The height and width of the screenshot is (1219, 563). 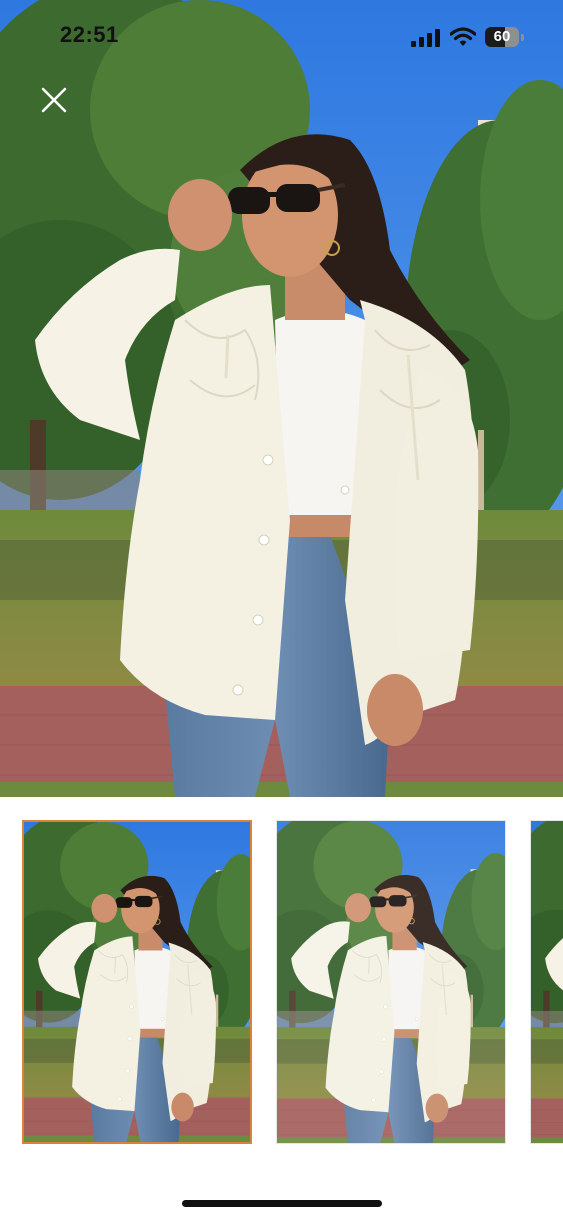 I want to click on cellular-signal-icon, so click(x=425, y=38).